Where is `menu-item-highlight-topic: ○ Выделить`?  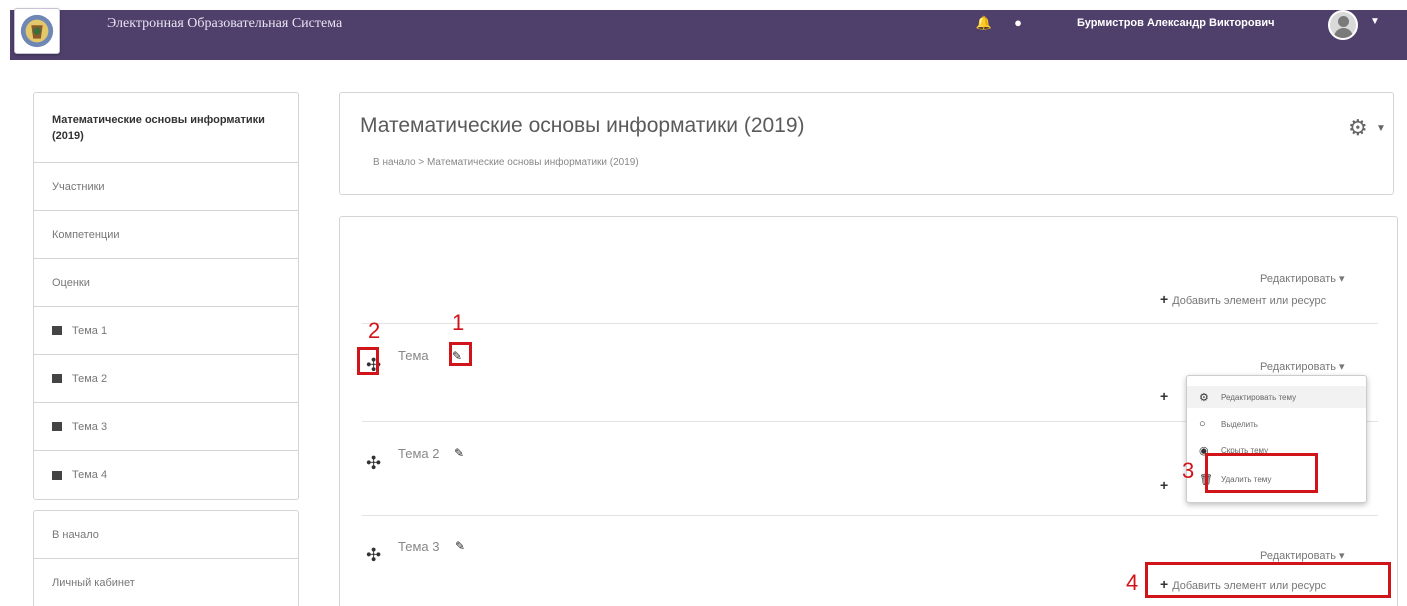
menu-item-highlight-topic: ○ Выделить is located at coordinates (1228, 424).